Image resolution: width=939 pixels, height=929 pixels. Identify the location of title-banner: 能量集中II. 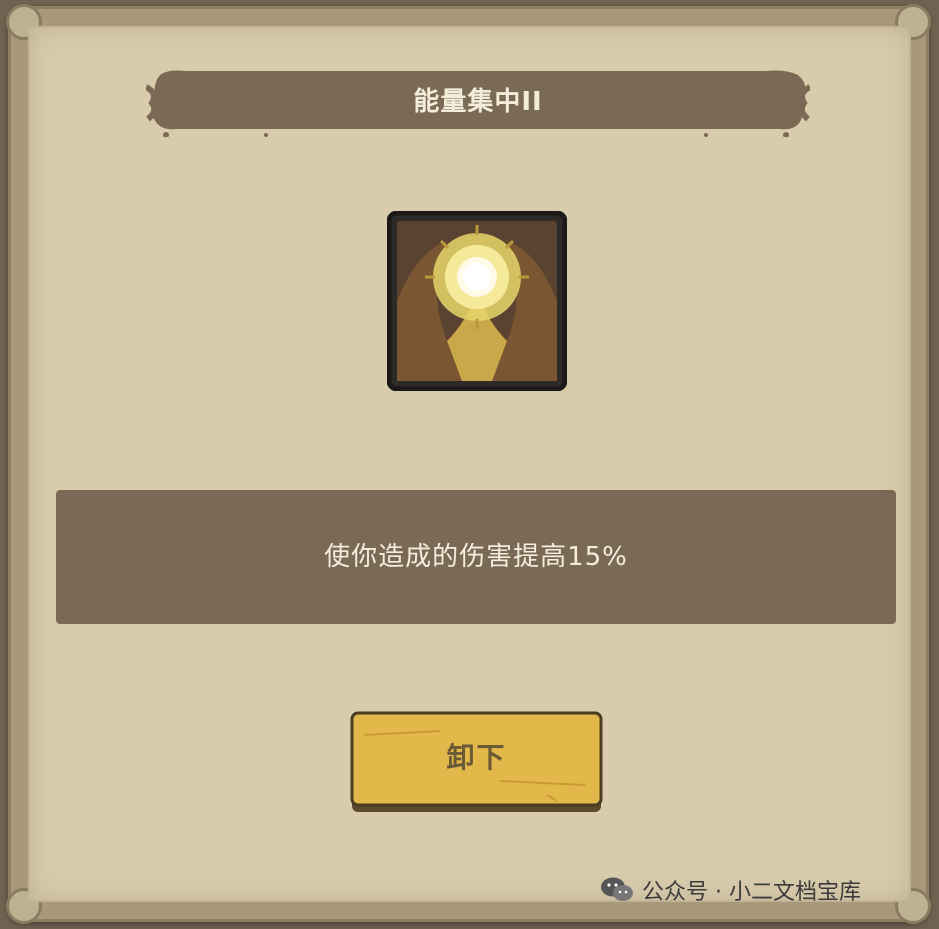
(478, 102).